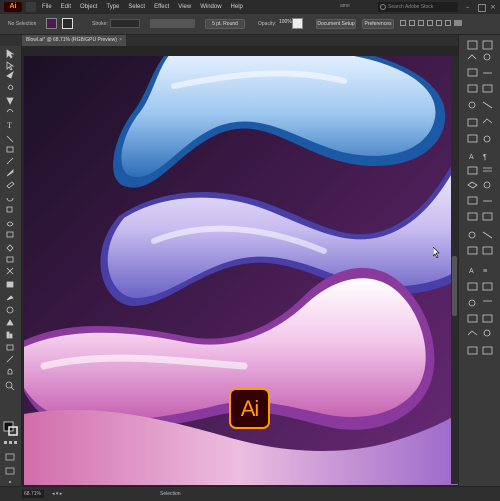 The height and width of the screenshot is (501, 500). Describe the element at coordinates (250, 493) in the screenshot. I see `status-bar: 68.71% ◂ ▾ ▸ Selection` at that location.